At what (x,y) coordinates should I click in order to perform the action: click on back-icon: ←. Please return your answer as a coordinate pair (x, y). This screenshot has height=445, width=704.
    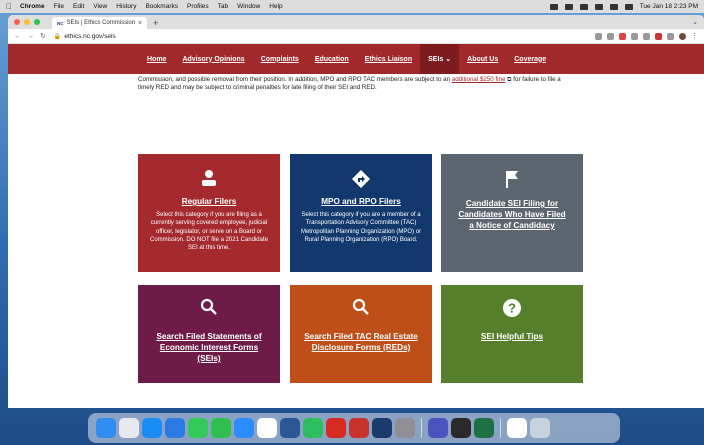
    Looking at the image, I should click on (17, 36).